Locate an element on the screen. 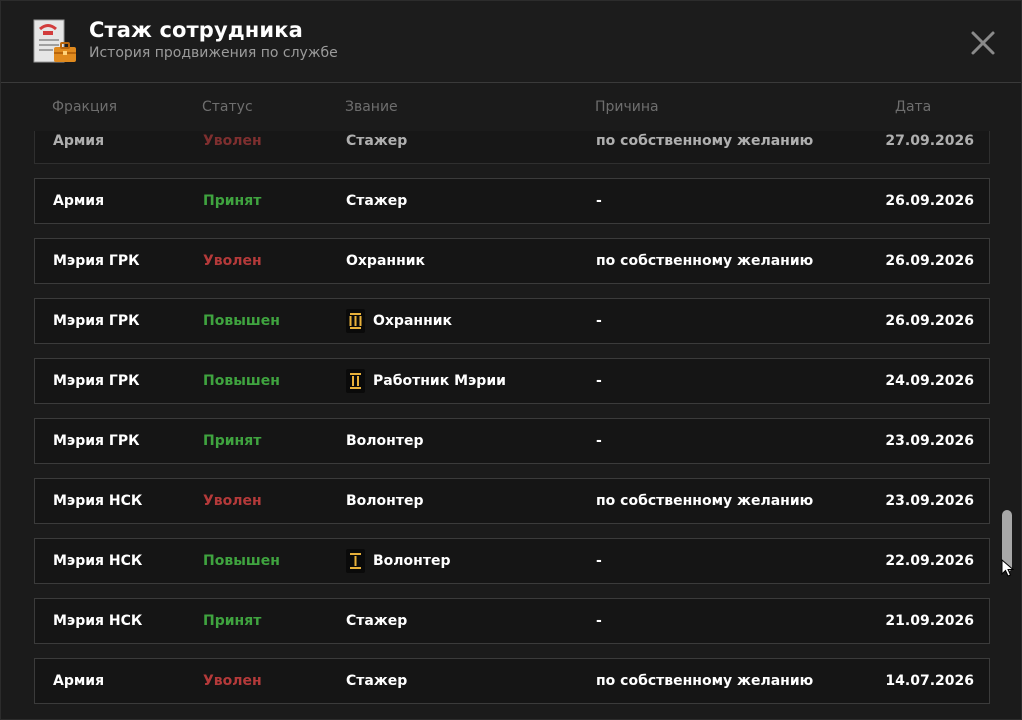 The height and width of the screenshot is (720, 1022). column-faction: Фракция is located at coordinates (85, 107).